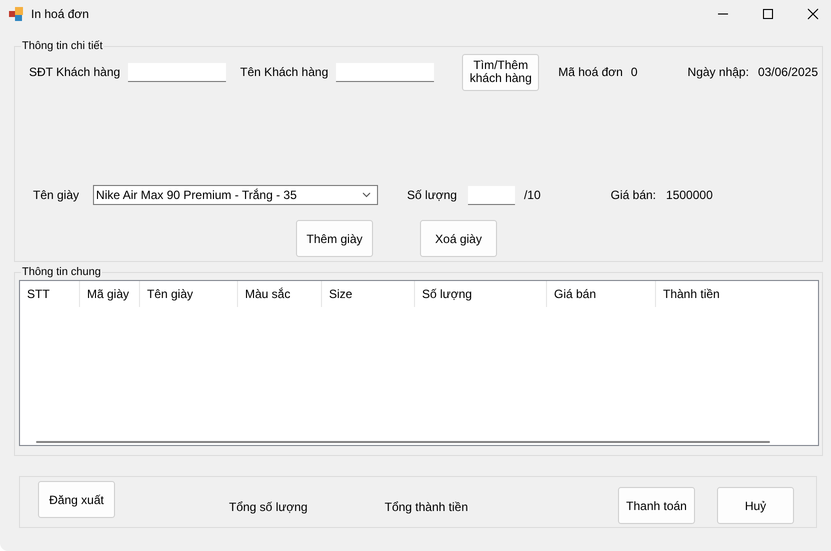  What do you see at coordinates (284, 72) in the screenshot?
I see `customer-name-label: Tên Khách hàng` at bounding box center [284, 72].